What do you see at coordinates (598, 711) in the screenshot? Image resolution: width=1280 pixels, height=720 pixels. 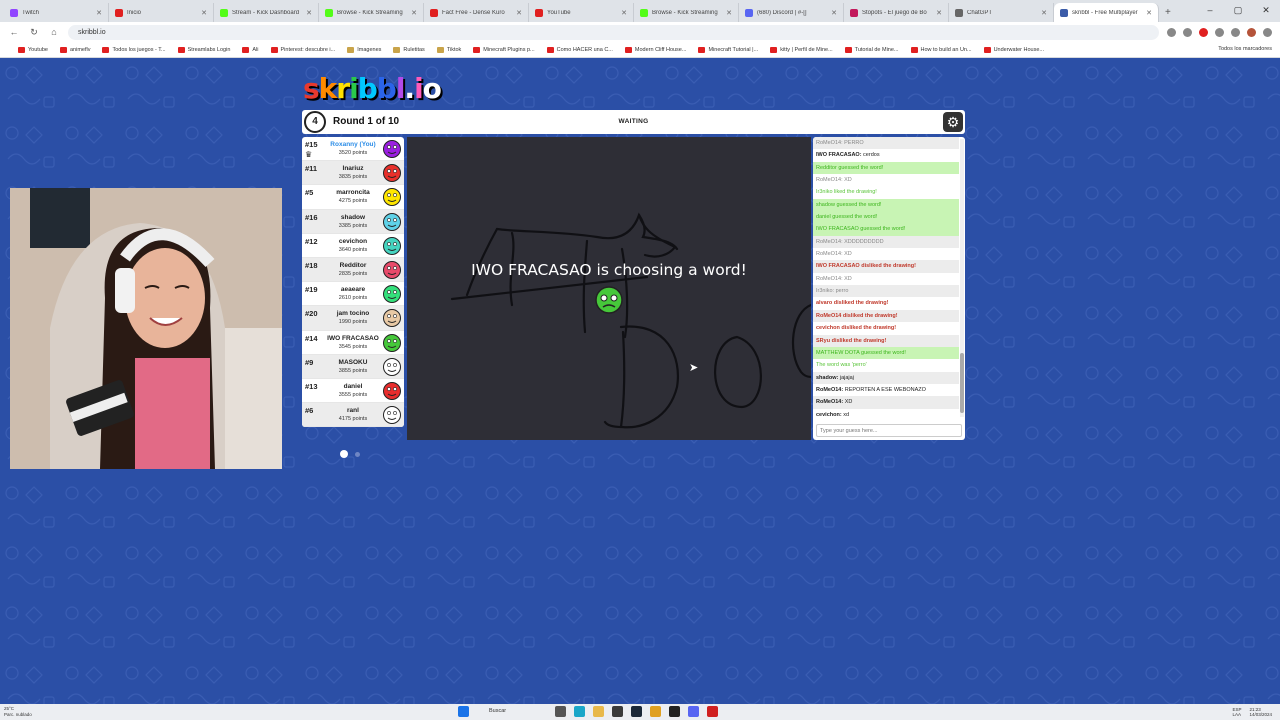 I see `file-explorer-icon` at bounding box center [598, 711].